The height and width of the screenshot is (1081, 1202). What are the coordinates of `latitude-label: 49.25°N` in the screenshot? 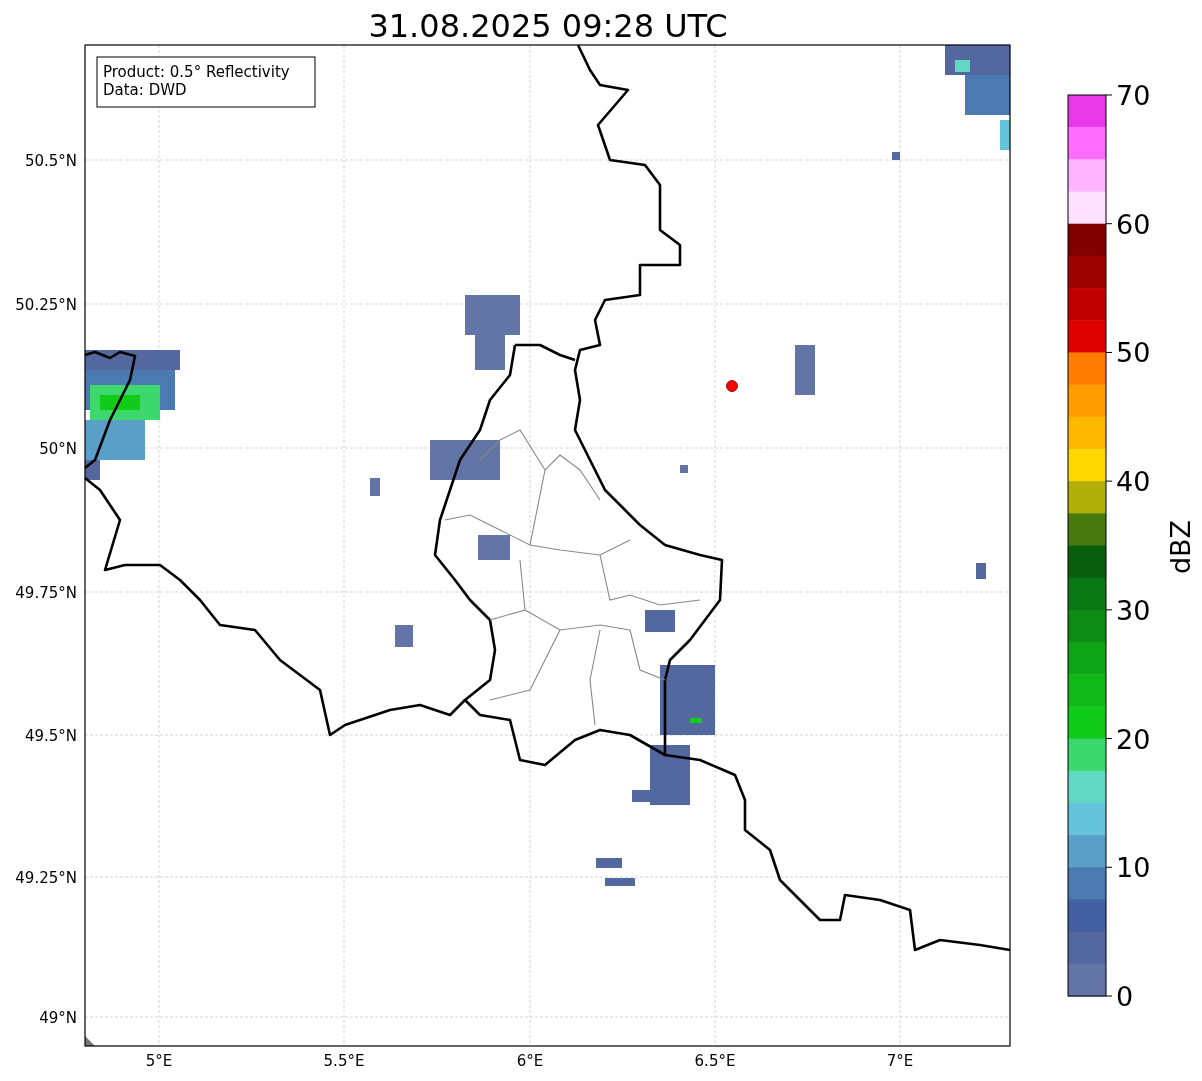 It's located at (46, 878).